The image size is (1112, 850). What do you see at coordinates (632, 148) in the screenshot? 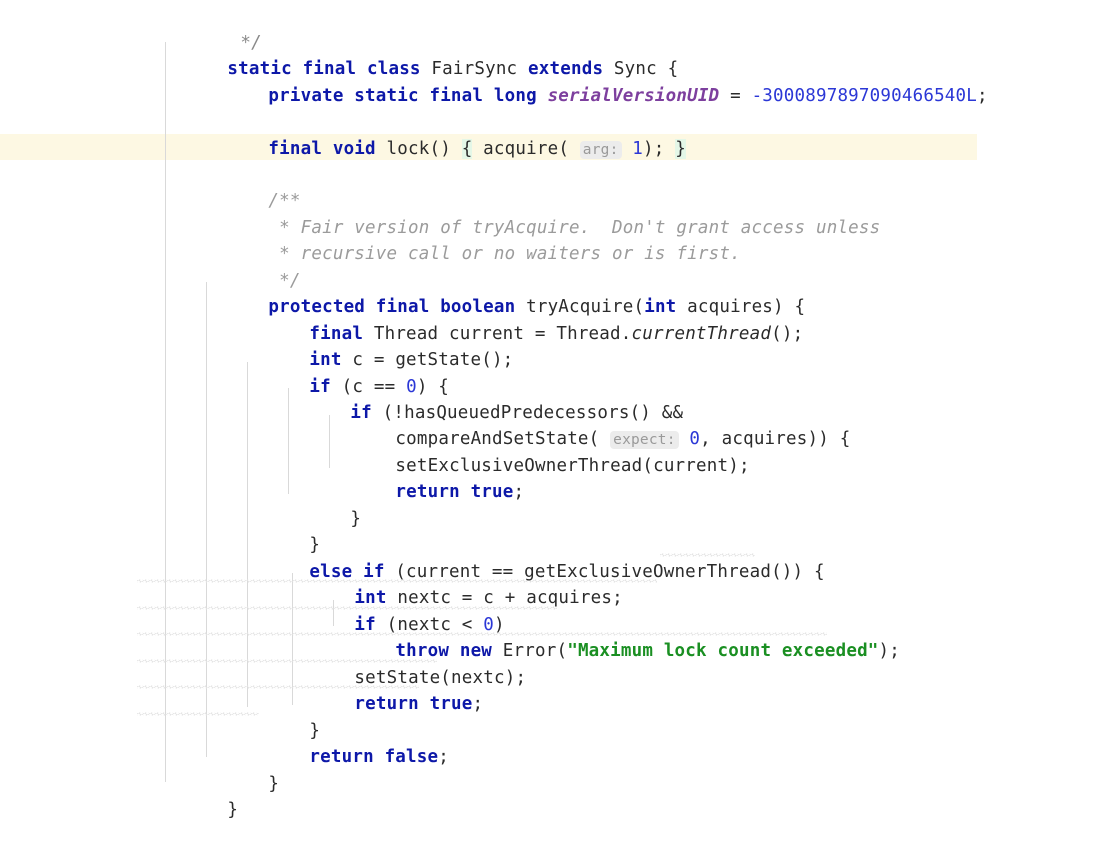
I see `code-token-number: 1` at bounding box center [632, 148].